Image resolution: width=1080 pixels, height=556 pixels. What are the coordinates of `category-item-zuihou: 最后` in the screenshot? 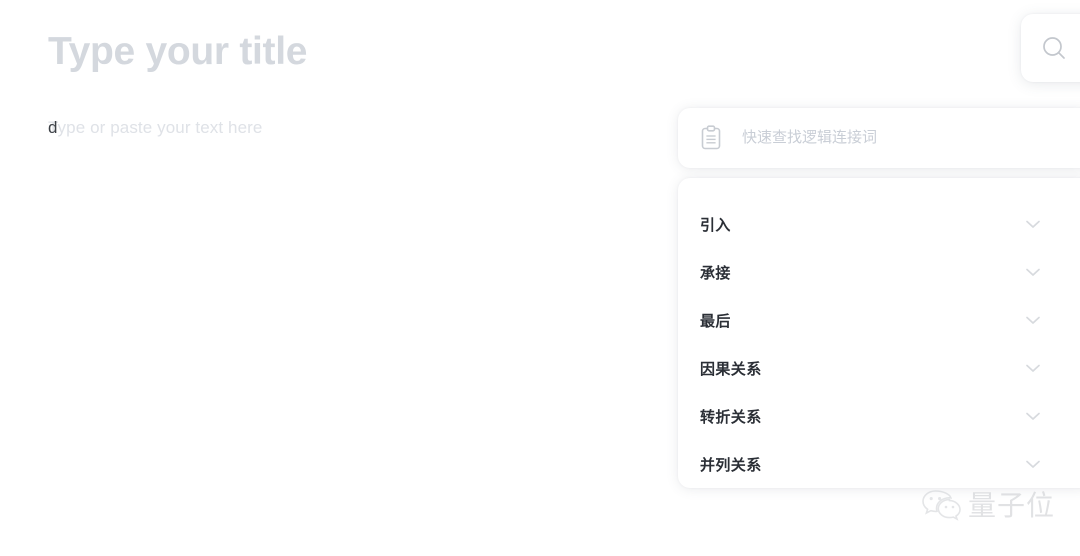 It's located at (879, 320).